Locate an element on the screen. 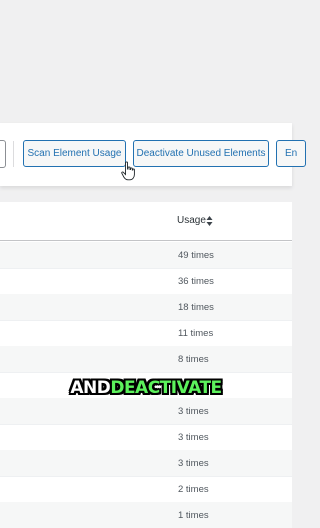 This screenshot has height=528, width=320. scan-element-usage-button: Scan Element Usage is located at coordinates (74, 153).